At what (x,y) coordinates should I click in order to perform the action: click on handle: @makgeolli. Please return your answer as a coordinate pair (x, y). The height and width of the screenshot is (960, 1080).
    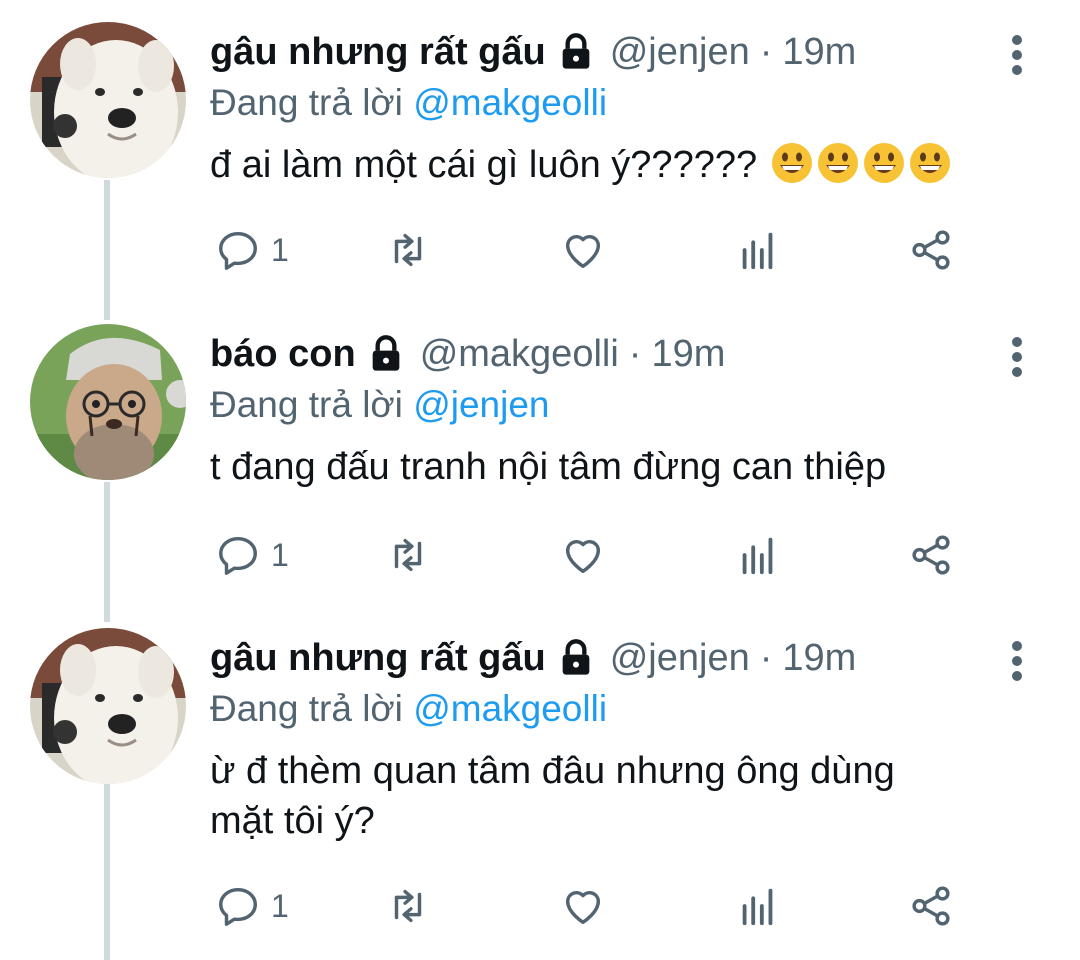
    Looking at the image, I should click on (519, 354).